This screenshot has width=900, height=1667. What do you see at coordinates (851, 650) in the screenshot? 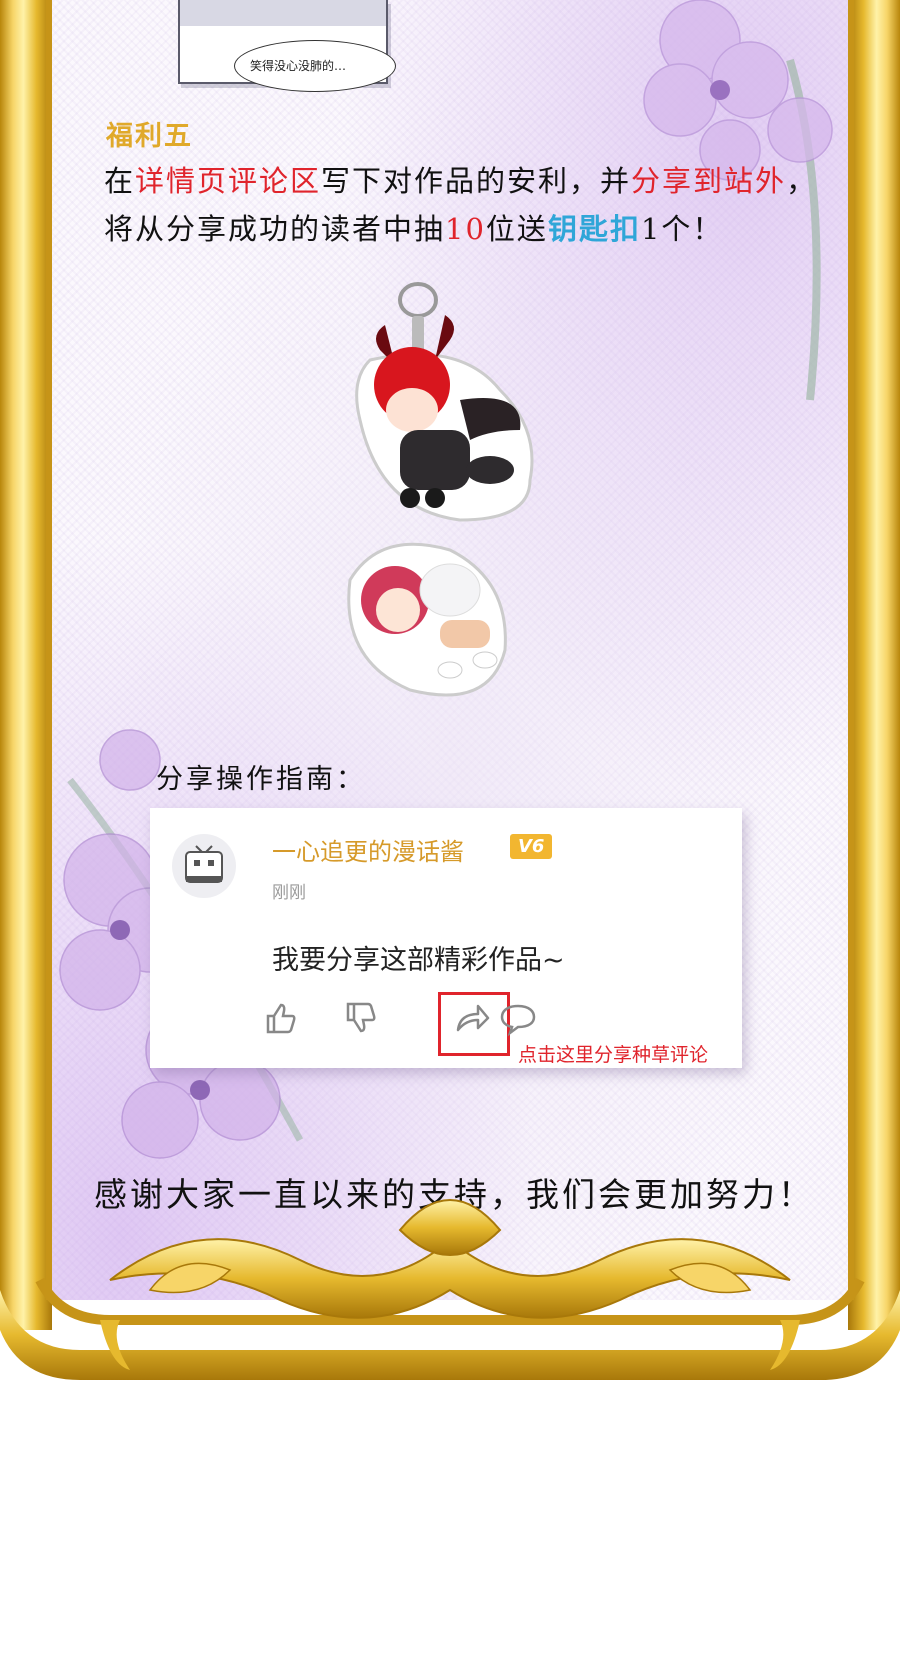
I see `gold-frame-inner-right` at bounding box center [851, 650].